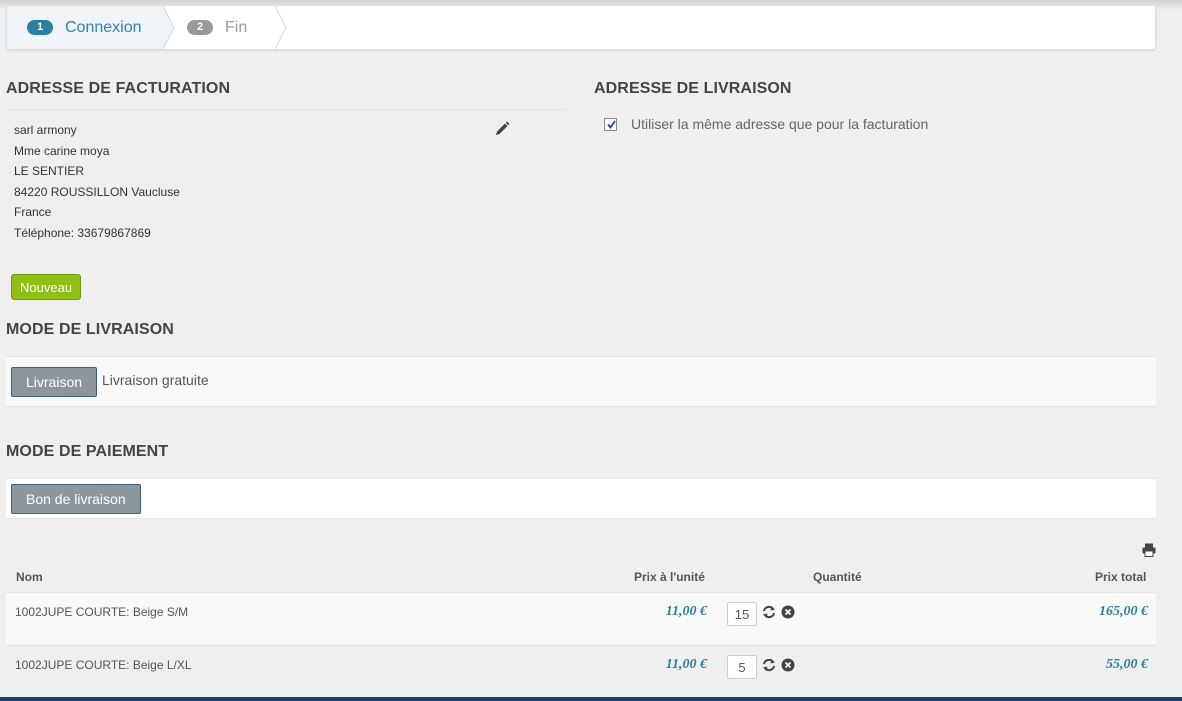 The image size is (1182, 701). Describe the element at coordinates (29, 577) in the screenshot. I see `column-header-name: Nom` at that location.